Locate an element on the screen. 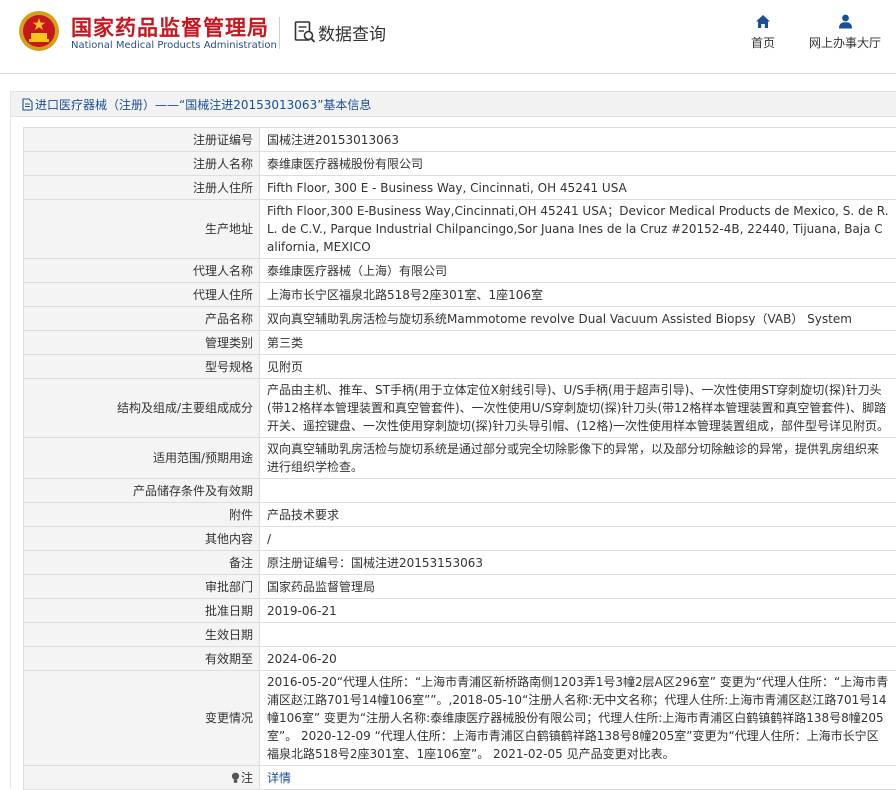  note-label-cell: 注 is located at coordinates (142, 778).